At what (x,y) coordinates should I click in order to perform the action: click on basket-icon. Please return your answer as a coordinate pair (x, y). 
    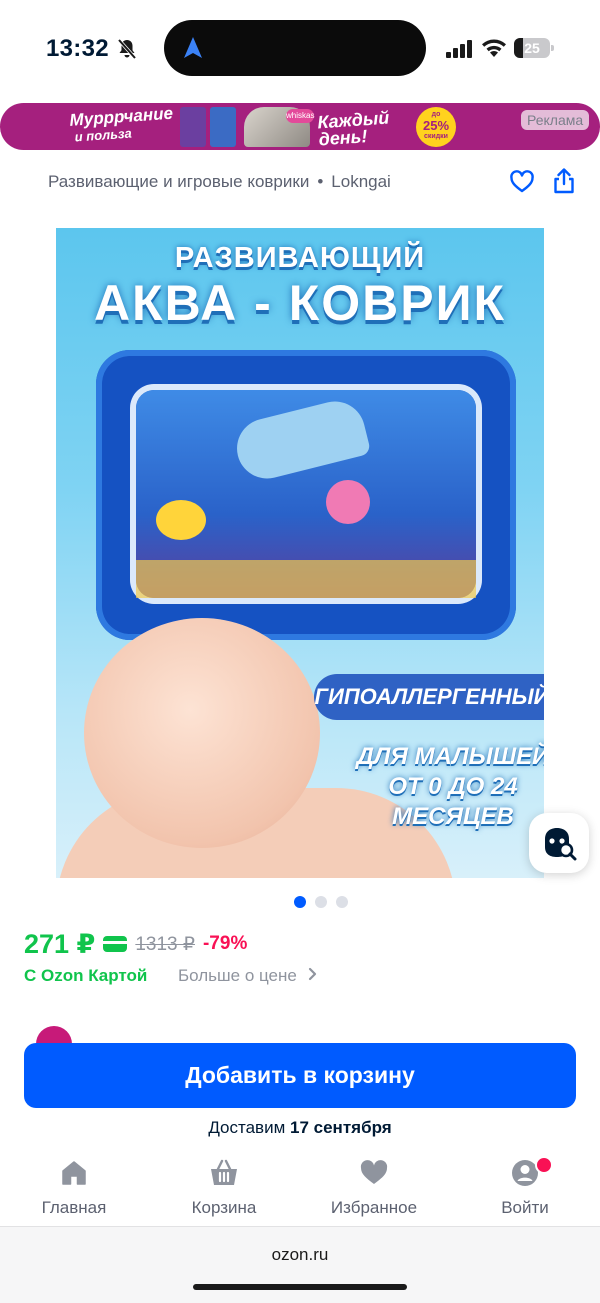
    Looking at the image, I should click on (224, 1172).